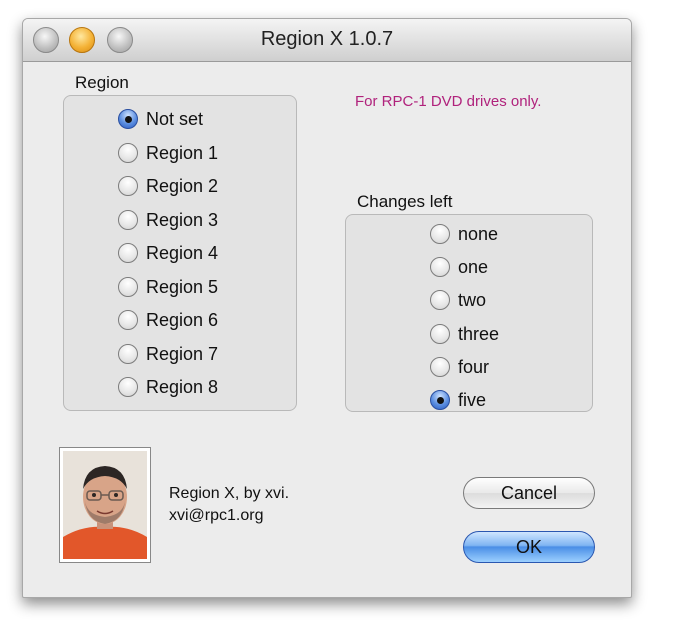 The height and width of the screenshot is (638, 680). Describe the element at coordinates (405, 201) in the screenshot. I see `changes-group-label: Changes left` at that location.